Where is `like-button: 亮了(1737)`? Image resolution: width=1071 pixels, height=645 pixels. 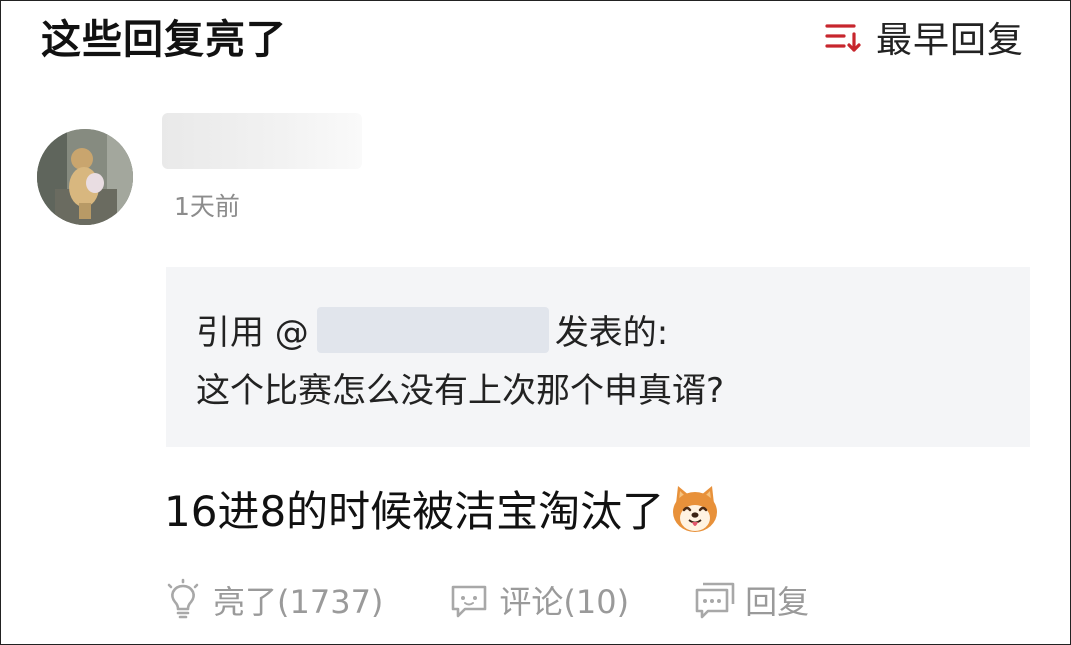
like-button: 亮了(1737) is located at coordinates (272, 600).